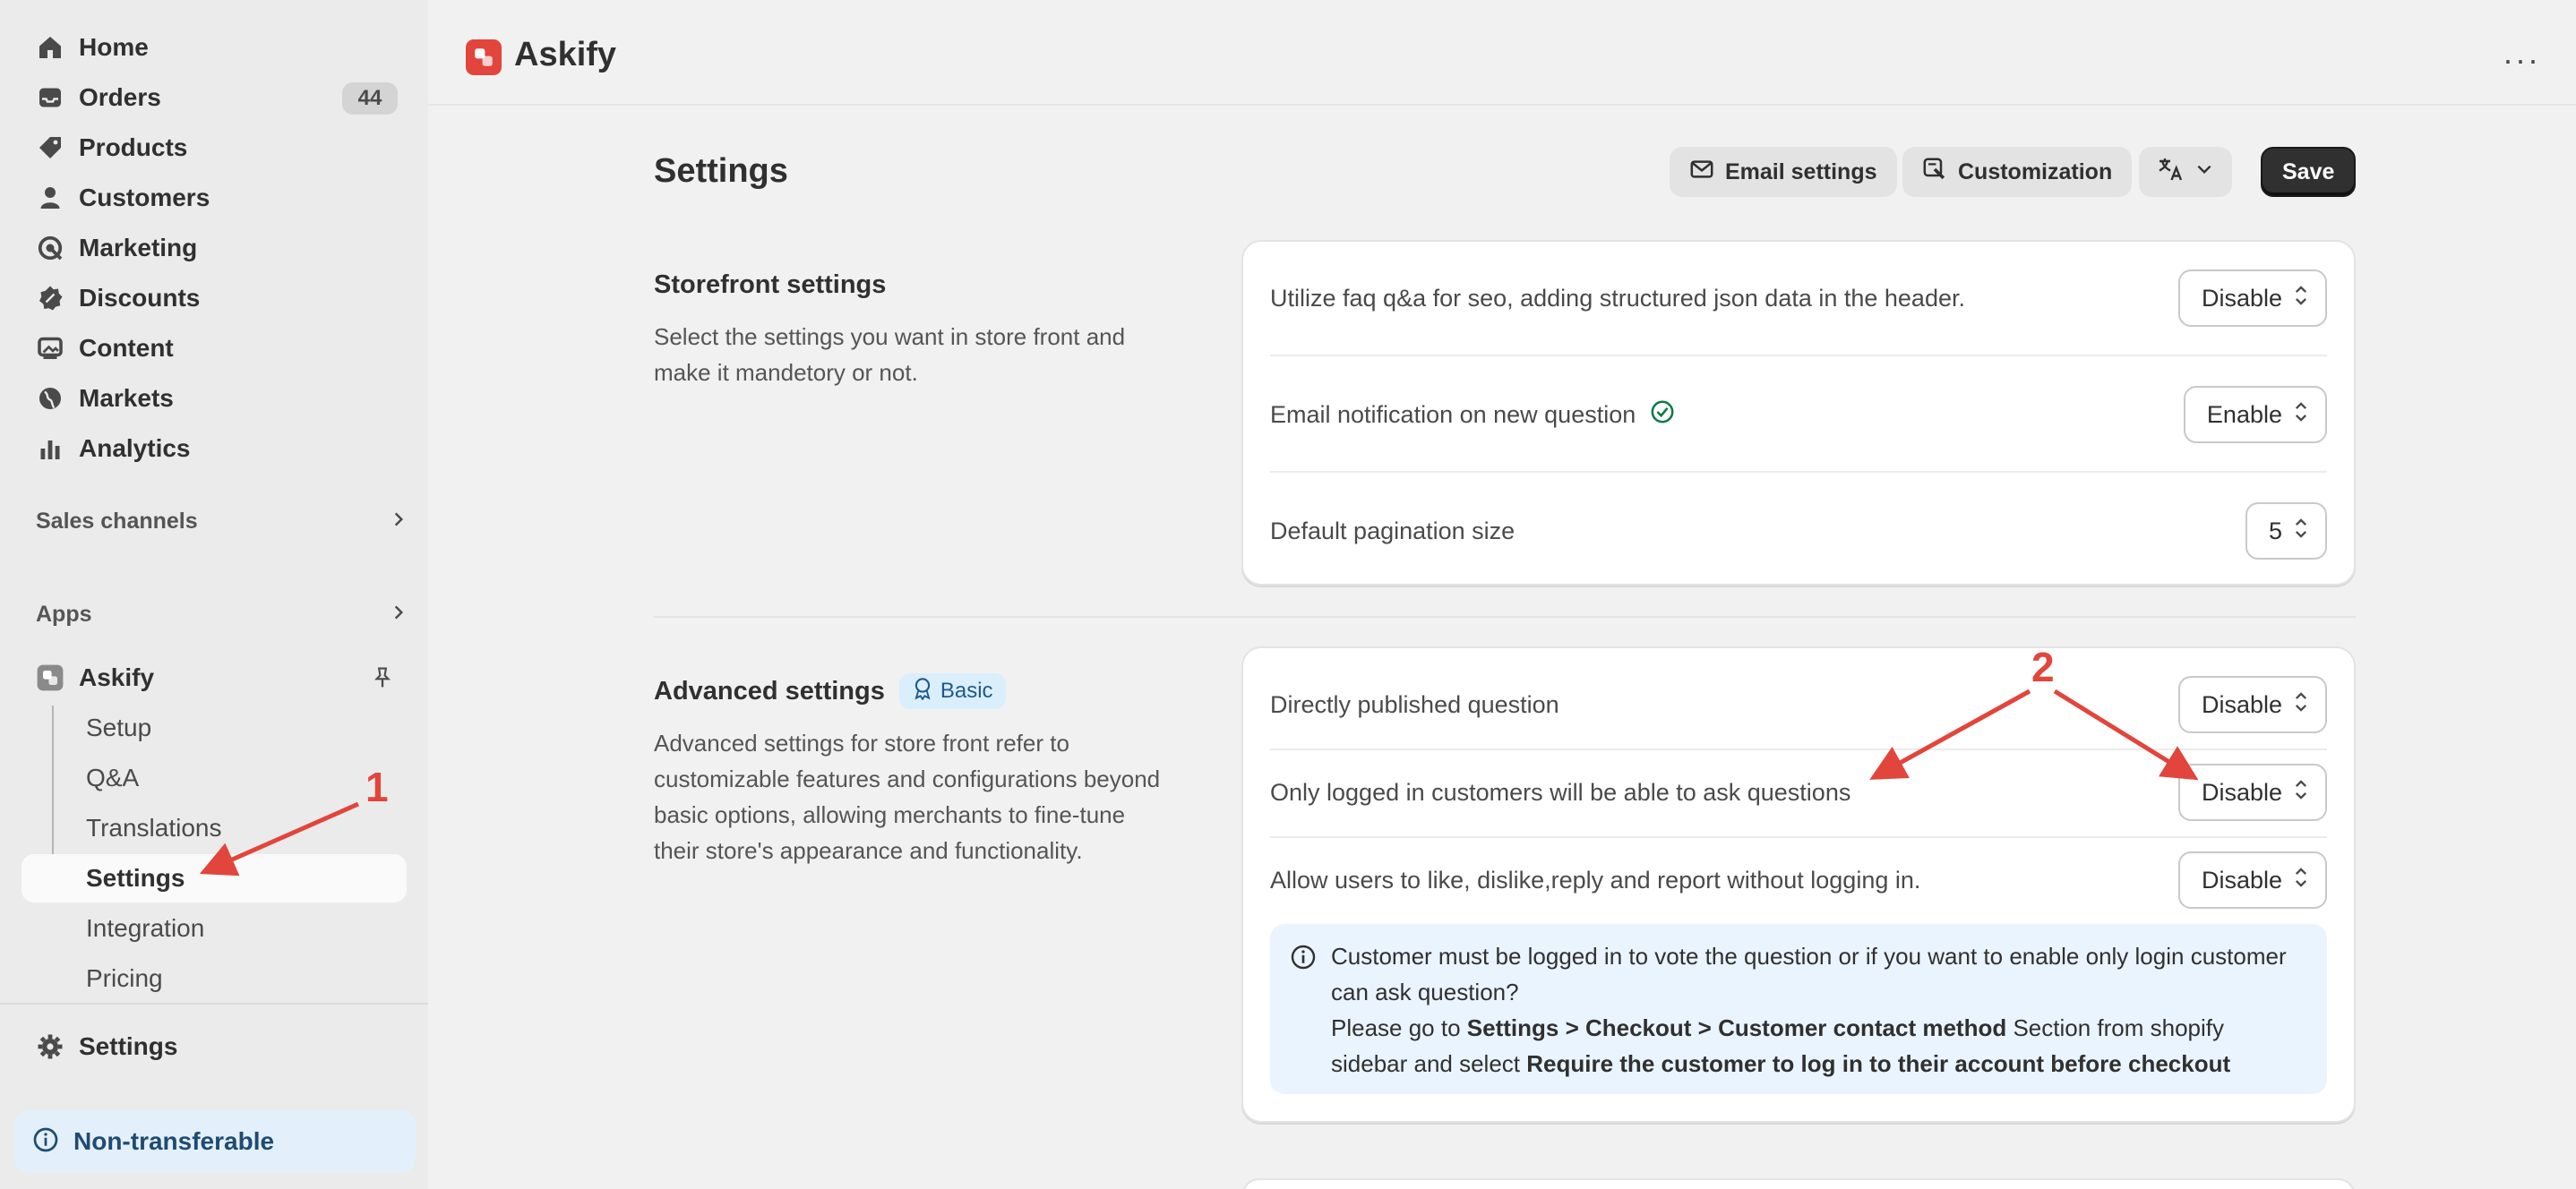  Describe the element at coordinates (1399, 1027) in the screenshot. I see `info-text: Please go to` at that location.